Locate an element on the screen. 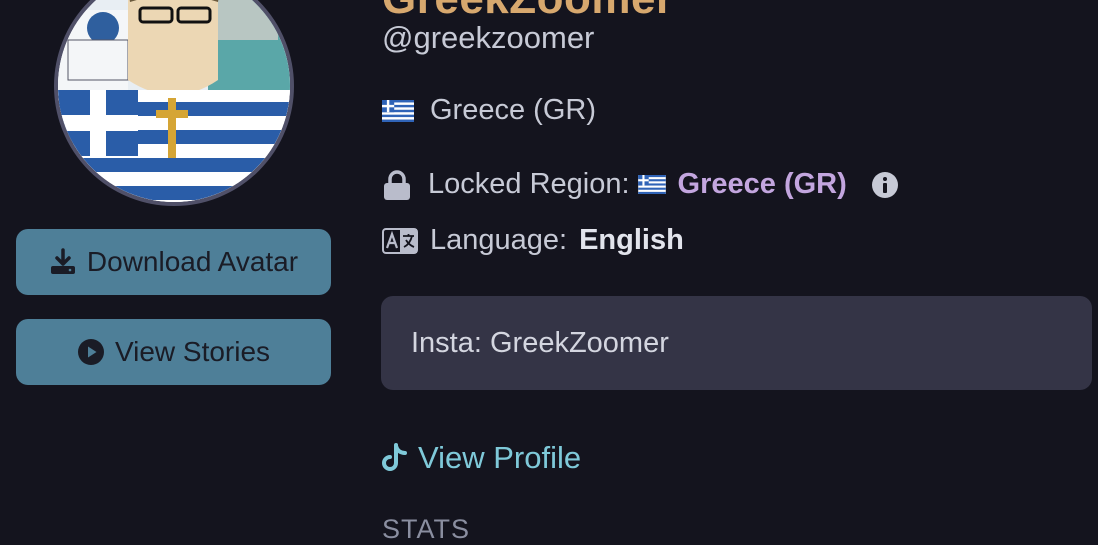  stats-heading: STATS is located at coordinates (426, 529).